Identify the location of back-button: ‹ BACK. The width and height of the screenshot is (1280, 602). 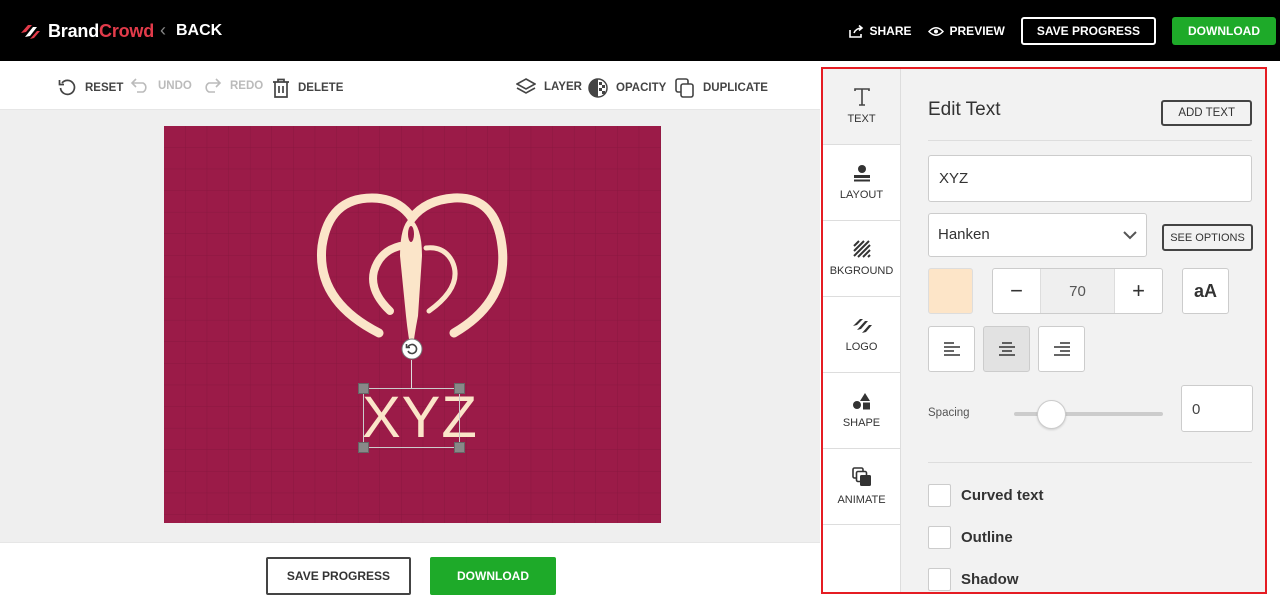
(191, 30).